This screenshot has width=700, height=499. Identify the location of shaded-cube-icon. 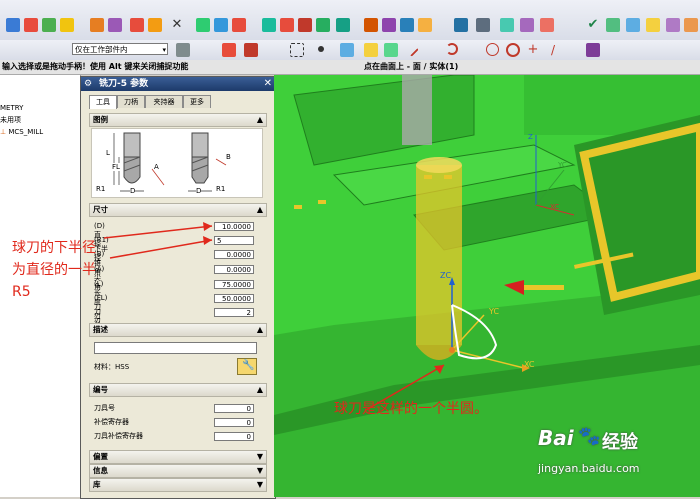
(67, 25).